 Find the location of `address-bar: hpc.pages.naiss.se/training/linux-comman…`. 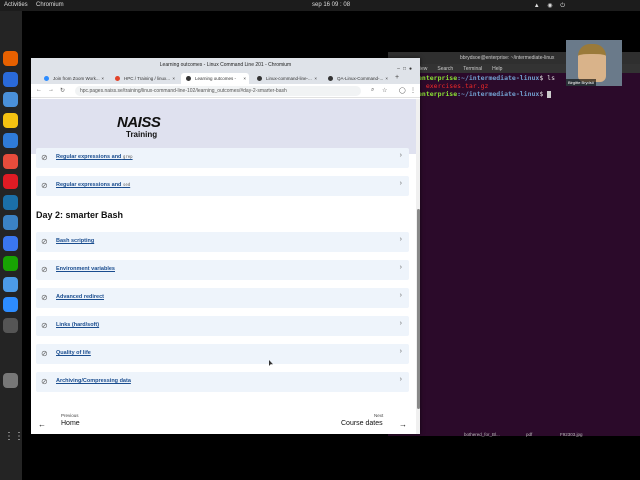

address-bar: hpc.pages.naiss.se/training/linux-comman… is located at coordinates (218, 91).